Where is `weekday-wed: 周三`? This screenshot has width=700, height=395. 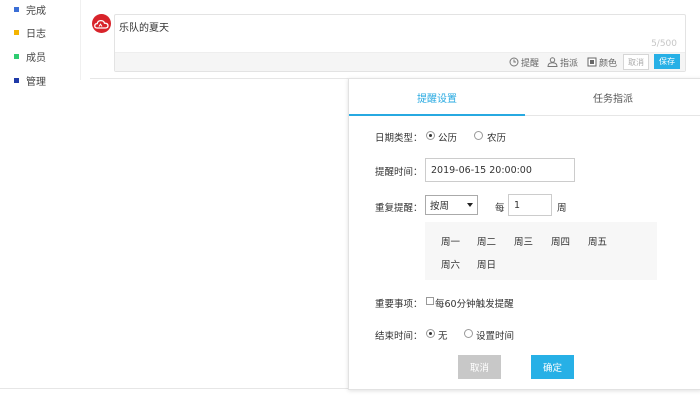 weekday-wed: 周三 is located at coordinates (523, 241).